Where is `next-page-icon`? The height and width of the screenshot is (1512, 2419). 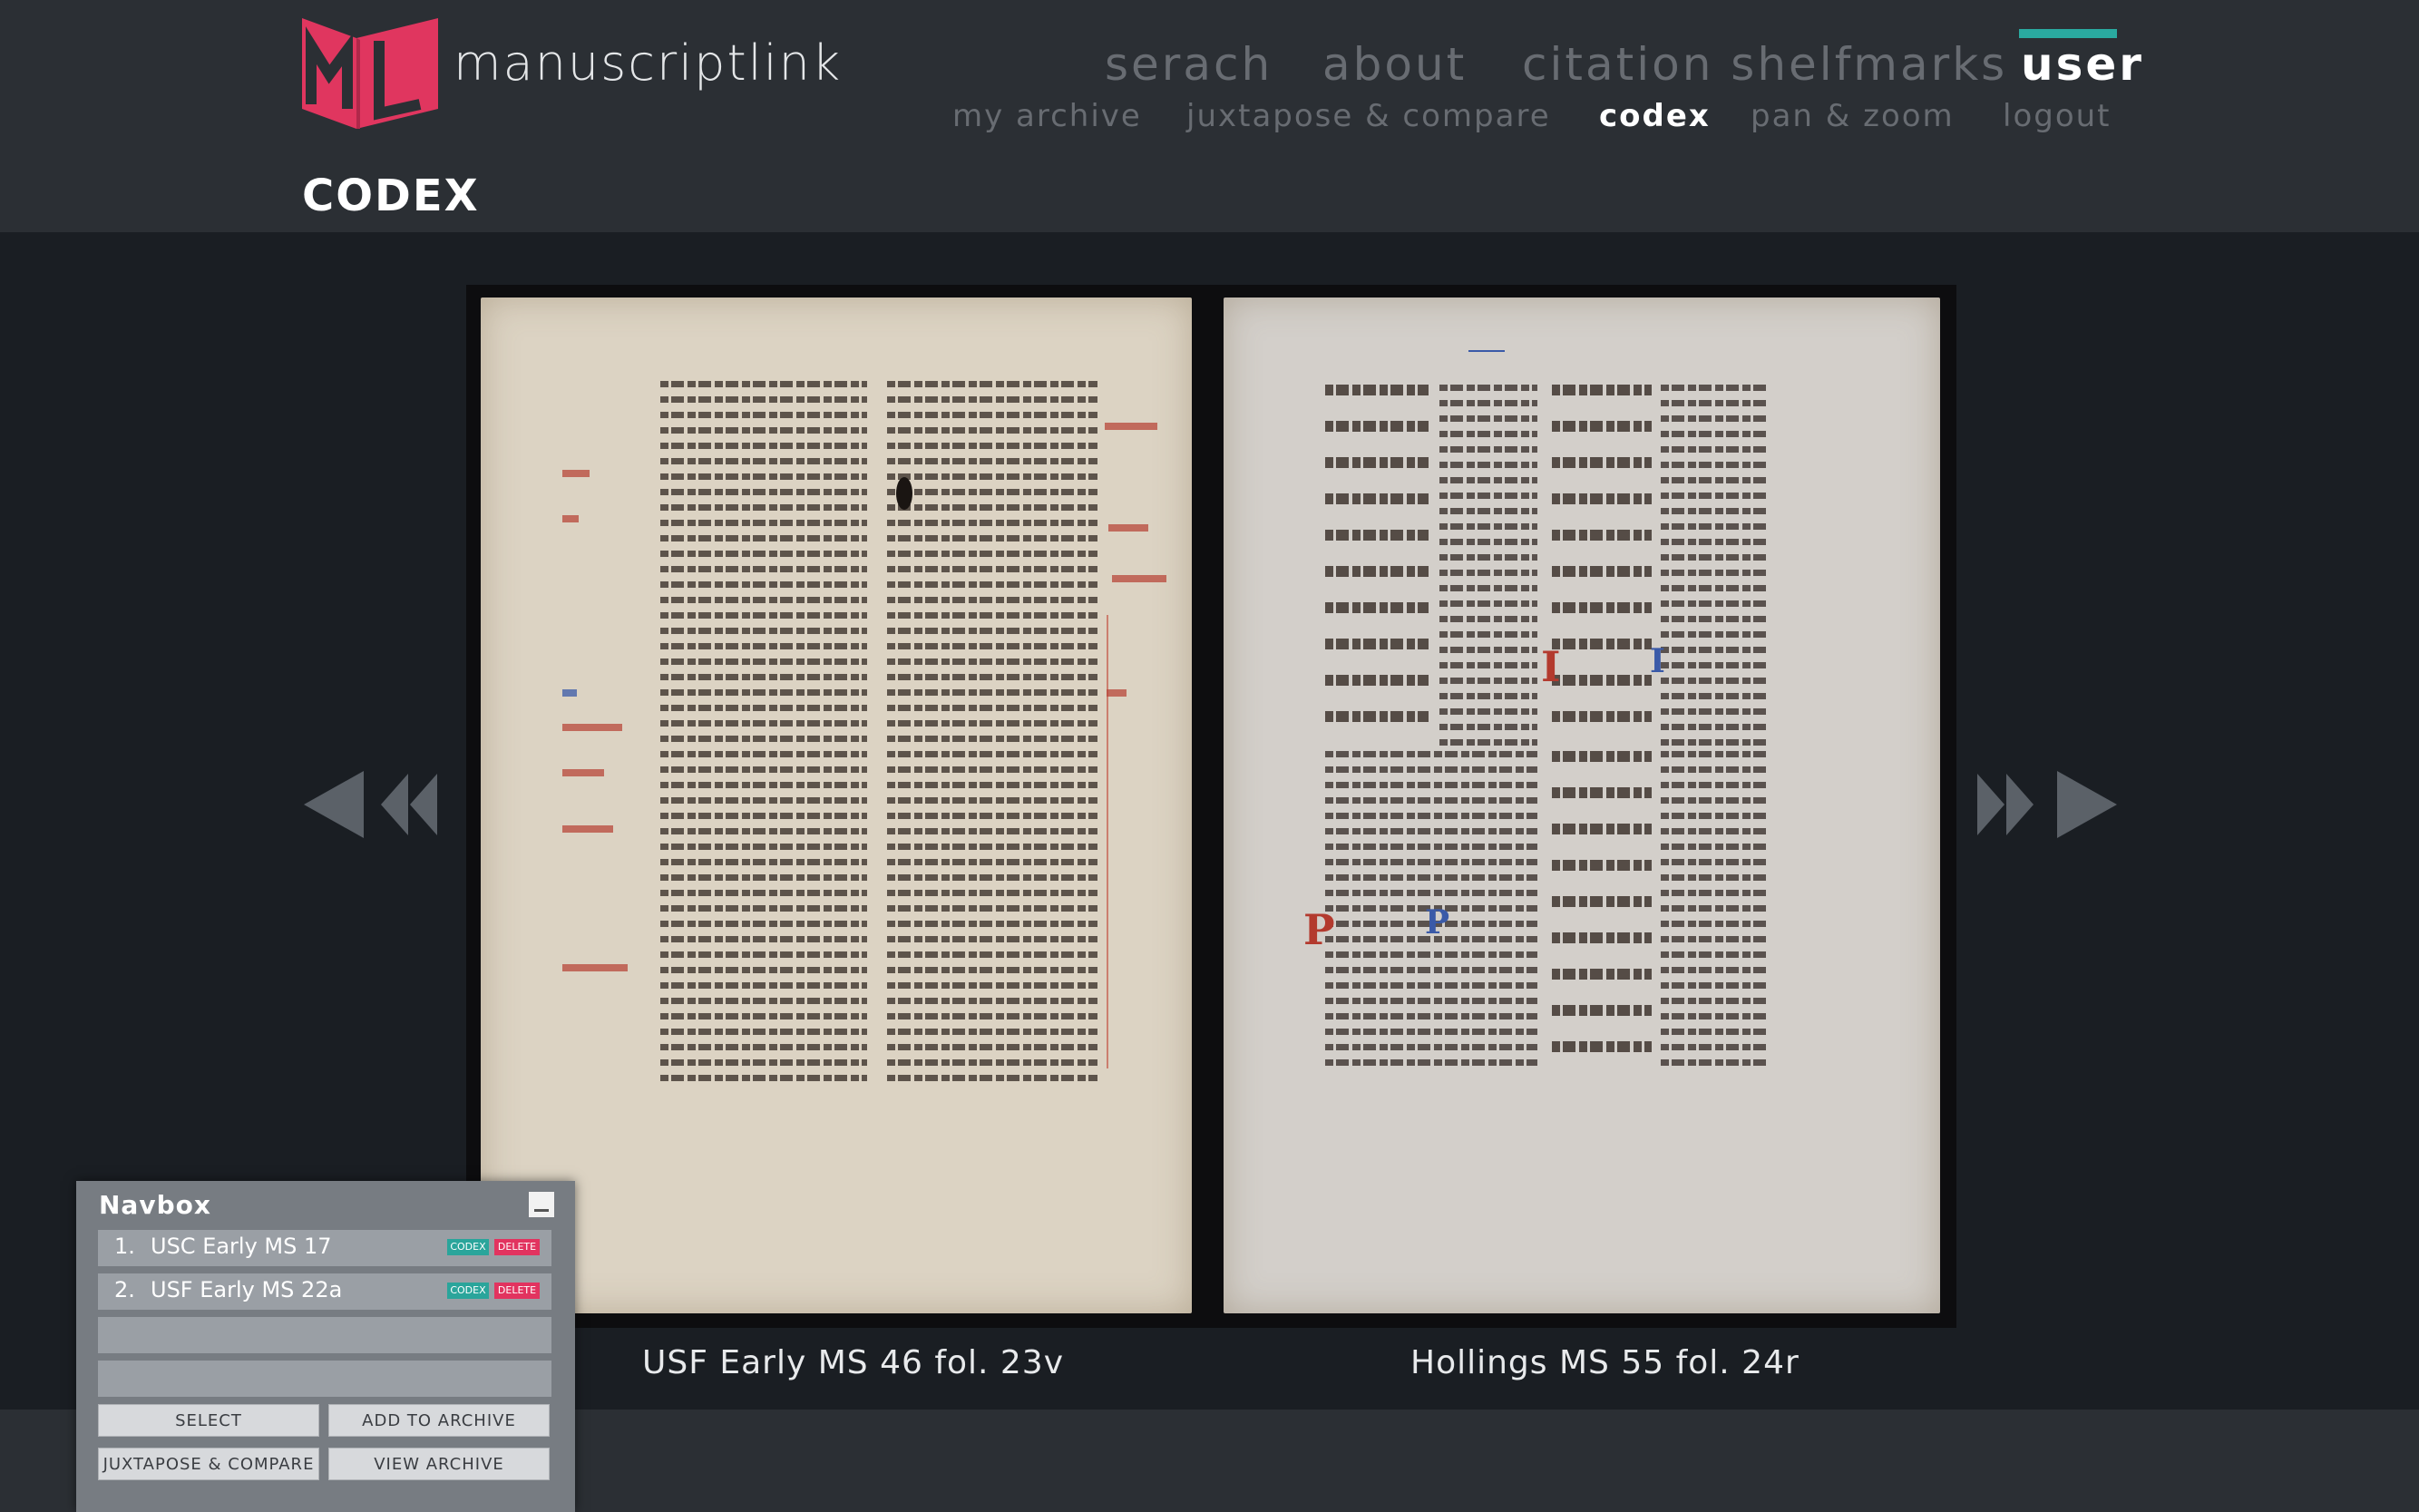
next-page-icon is located at coordinates (2087, 806).